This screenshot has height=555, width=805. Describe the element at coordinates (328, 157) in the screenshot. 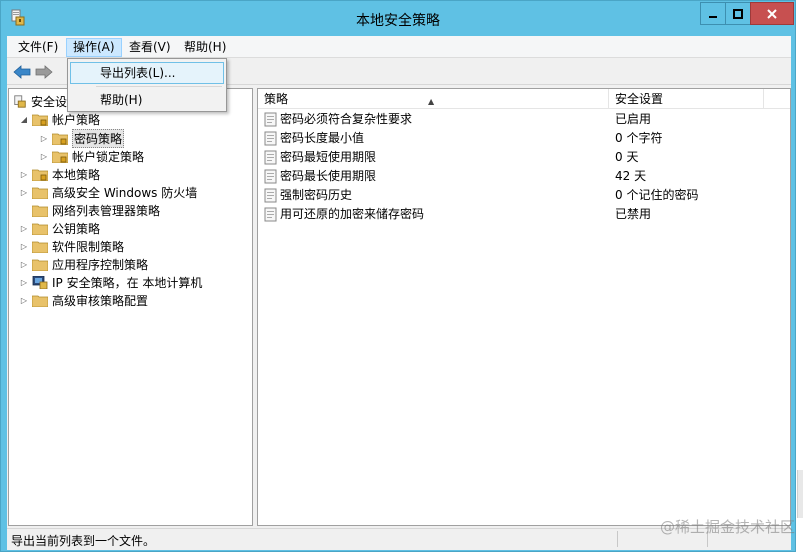

I see `policy-name: 密码最短使用期限` at that location.